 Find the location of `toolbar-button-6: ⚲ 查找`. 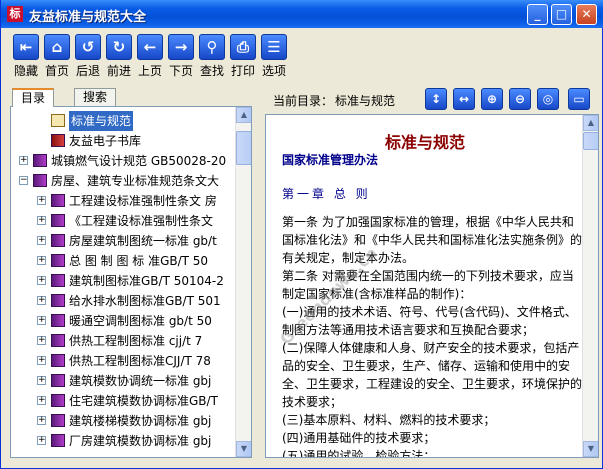

toolbar-button-6: ⚲ 查找 is located at coordinates (212, 56).